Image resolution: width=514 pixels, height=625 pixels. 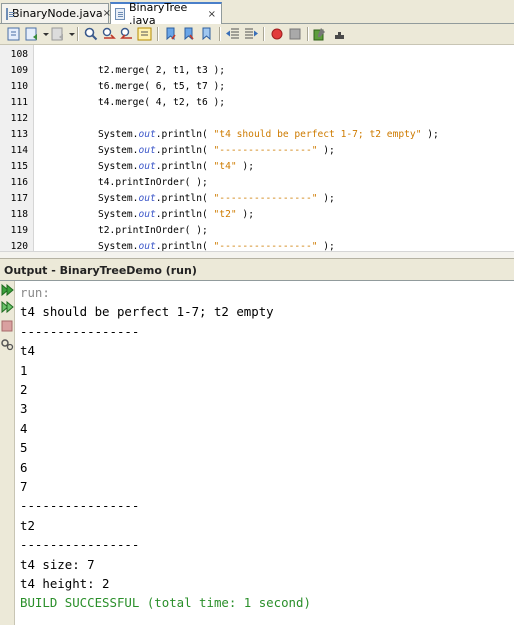 I want to click on previous-bookmark-icon, so click(x=171, y=34).